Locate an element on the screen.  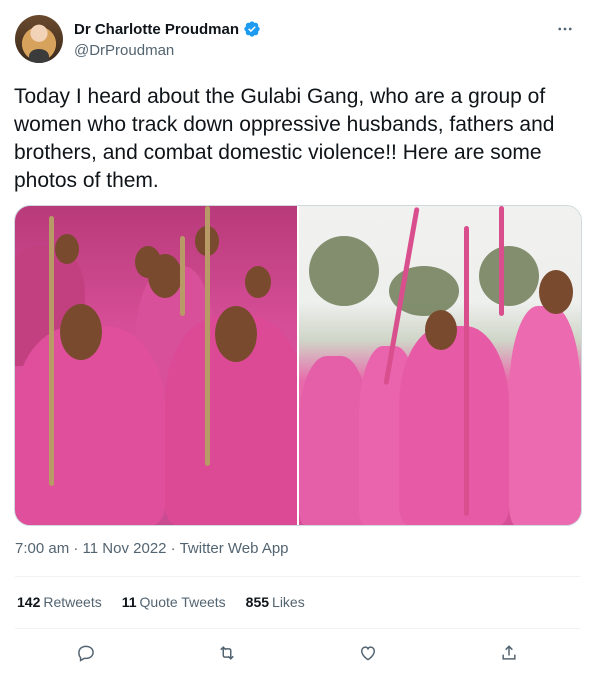
likes-stat: 855 Likes is located at coordinates (275, 602).